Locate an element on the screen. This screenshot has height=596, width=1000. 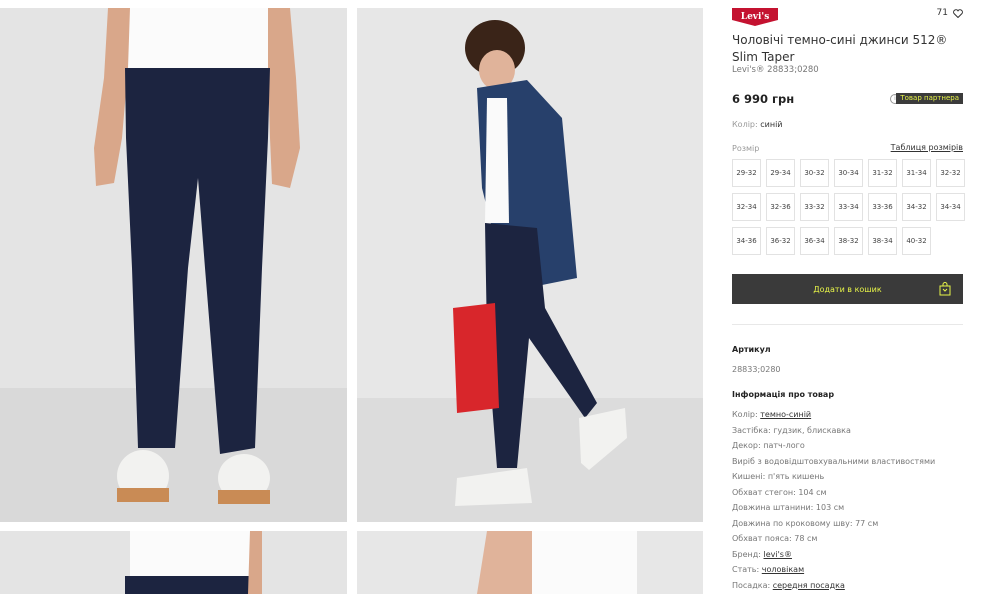
attribute-label: Обхват стегон: 104 см is located at coordinates (779, 492).